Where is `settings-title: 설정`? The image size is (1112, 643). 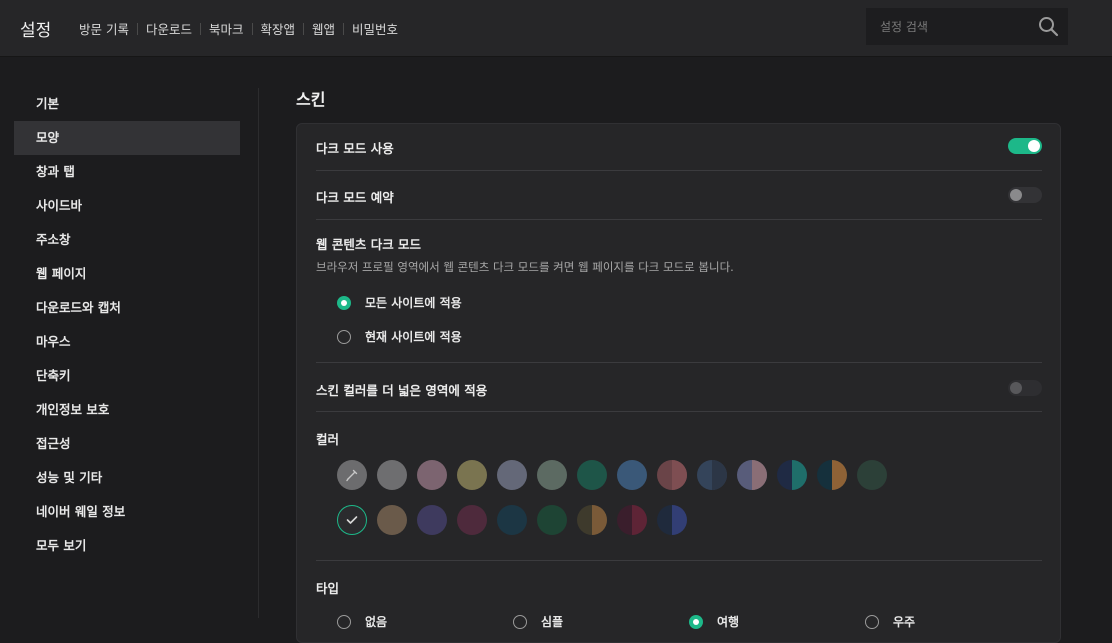
settings-title: 설정 is located at coordinates (36, 31).